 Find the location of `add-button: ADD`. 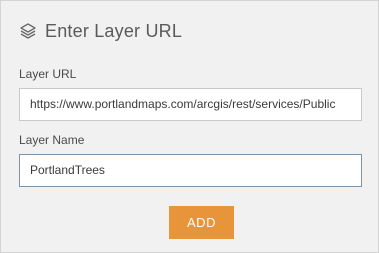

add-button: ADD is located at coordinates (201, 222).